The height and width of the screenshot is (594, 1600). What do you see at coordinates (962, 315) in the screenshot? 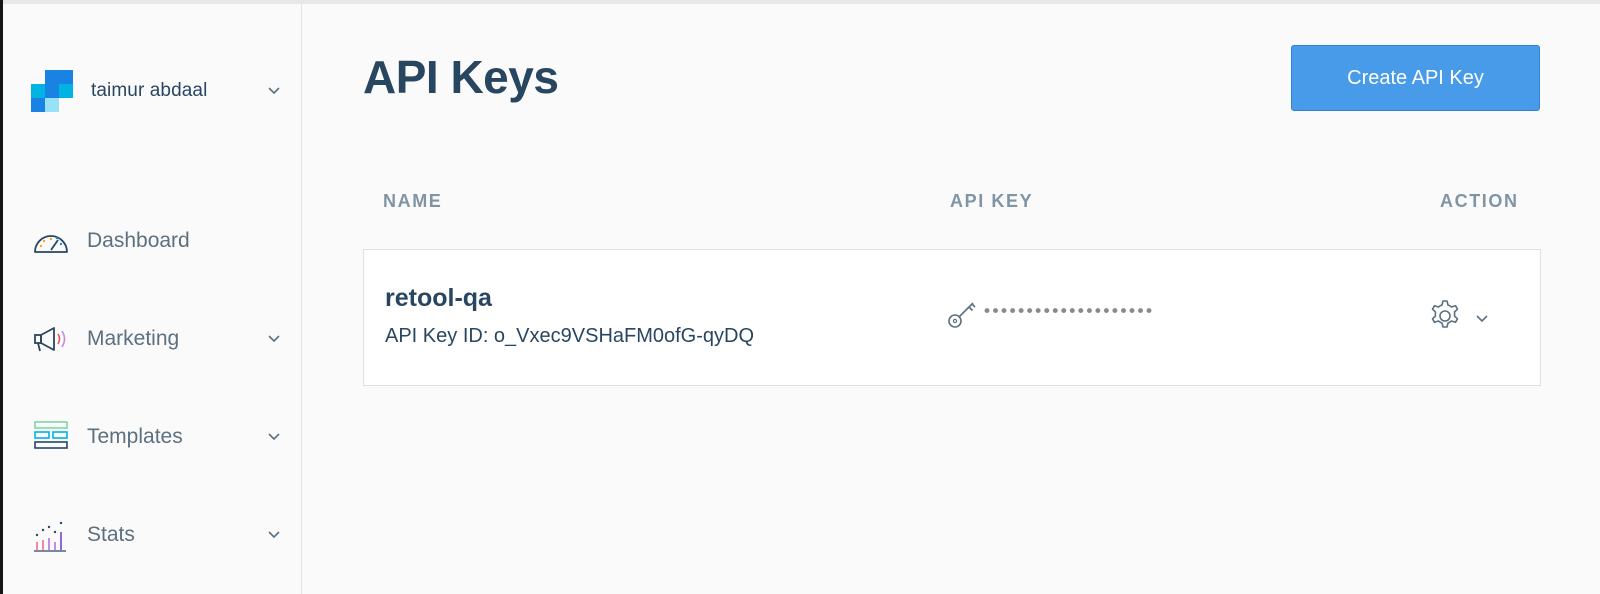
I see `key-icon` at bounding box center [962, 315].